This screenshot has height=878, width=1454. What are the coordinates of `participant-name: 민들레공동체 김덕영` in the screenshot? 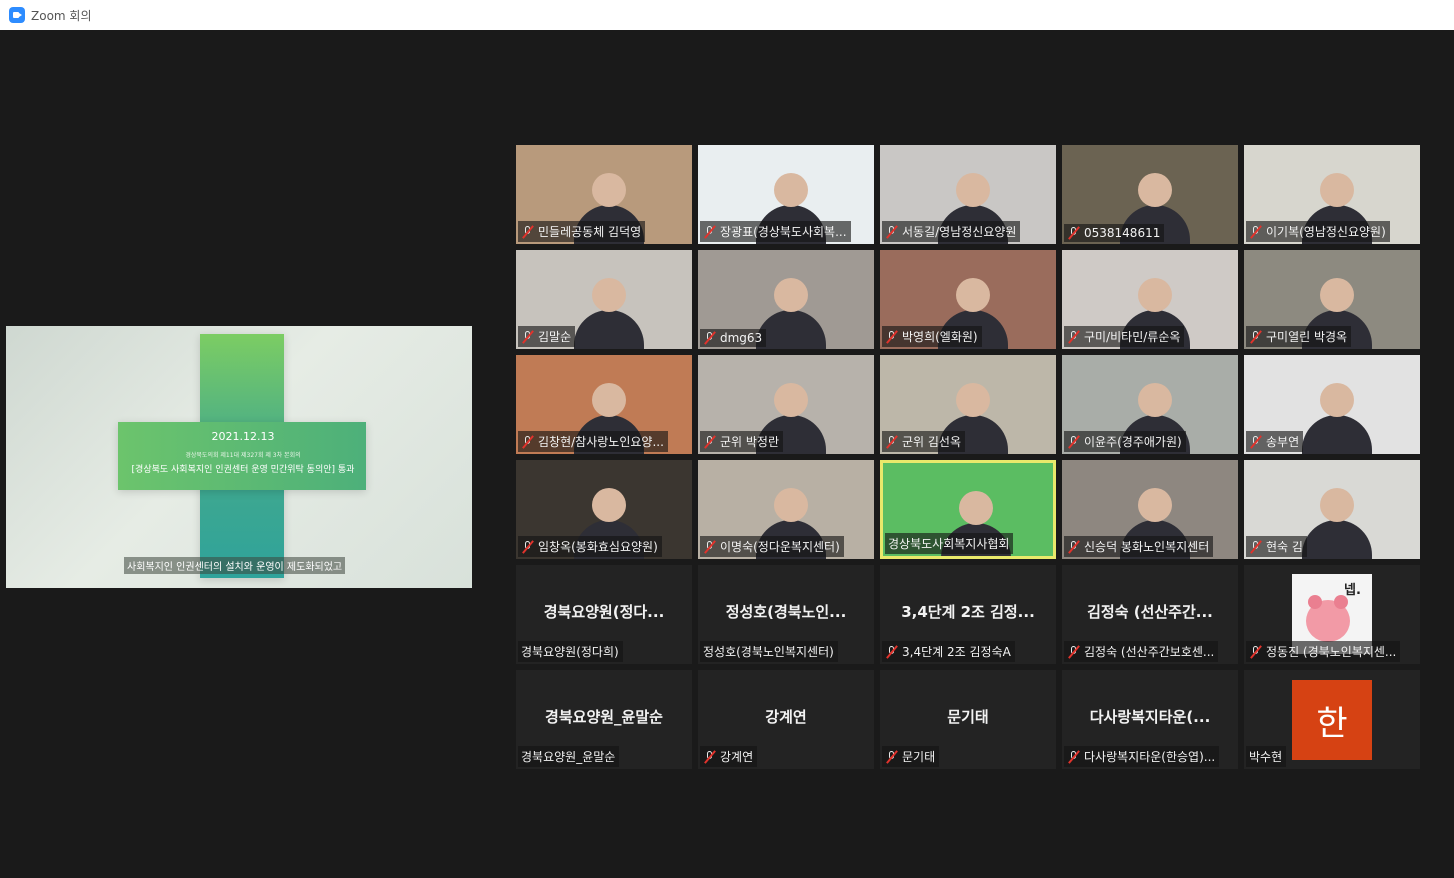 It's located at (590, 232).